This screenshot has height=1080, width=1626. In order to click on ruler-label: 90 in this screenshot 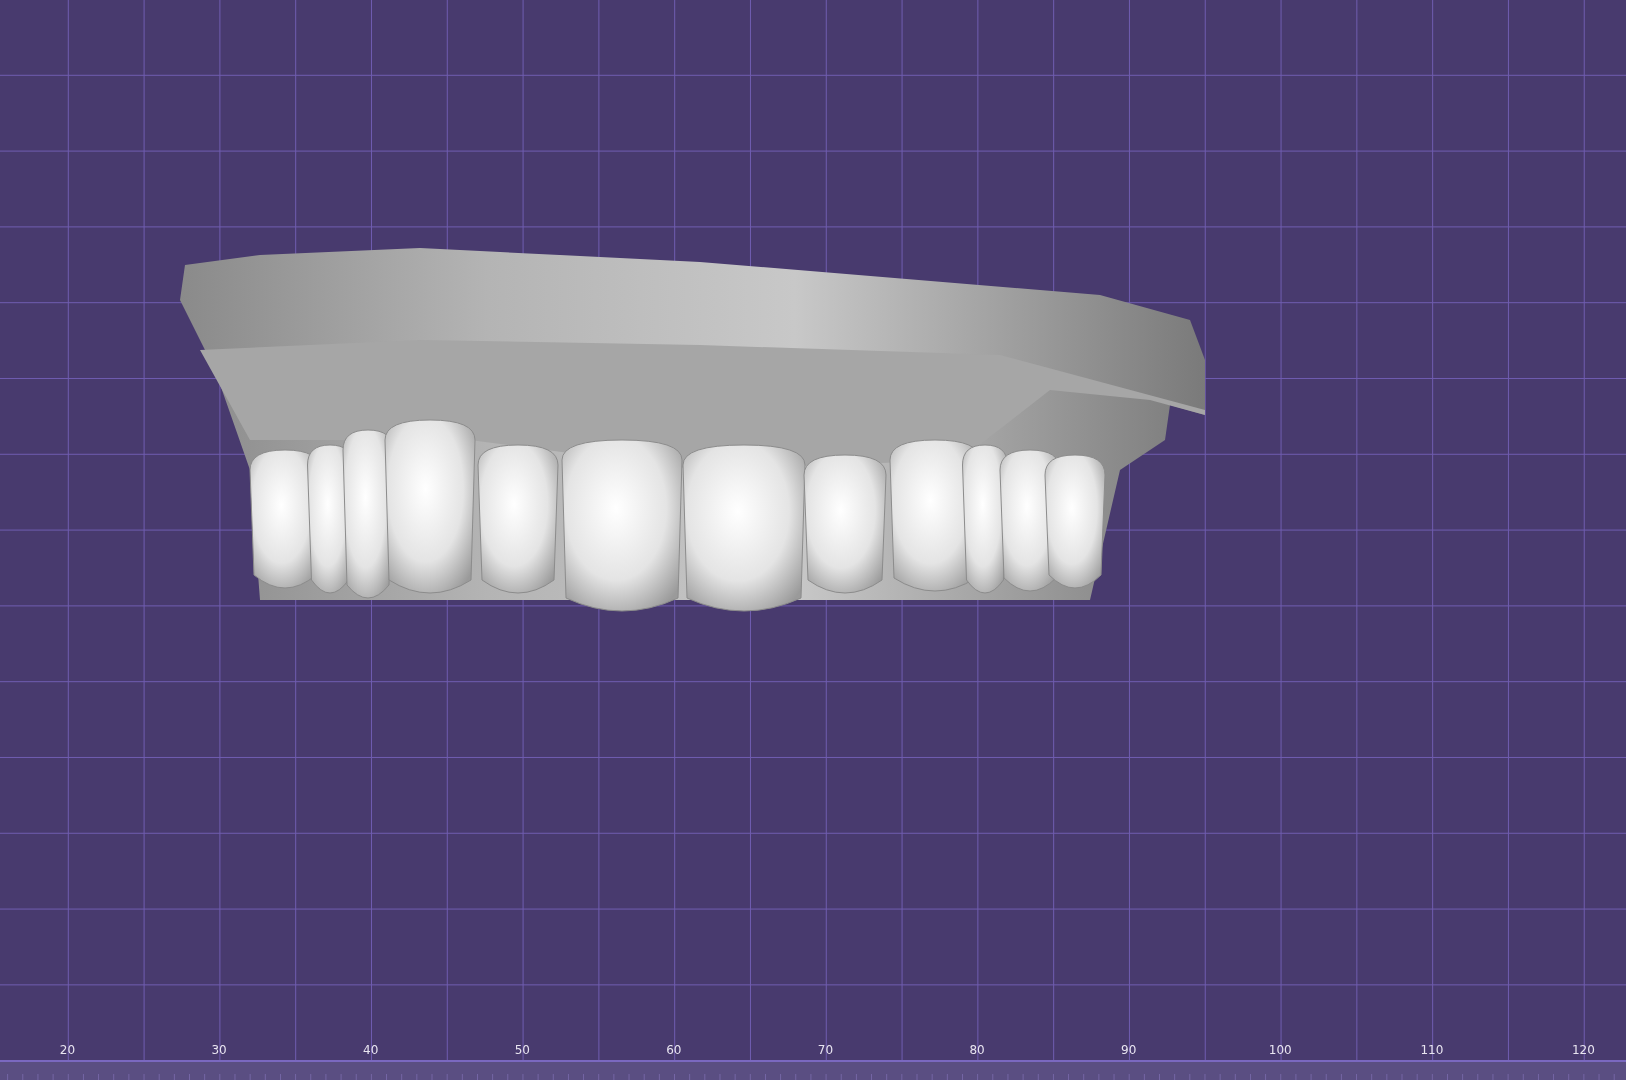, I will do `click(1129, 1050)`.